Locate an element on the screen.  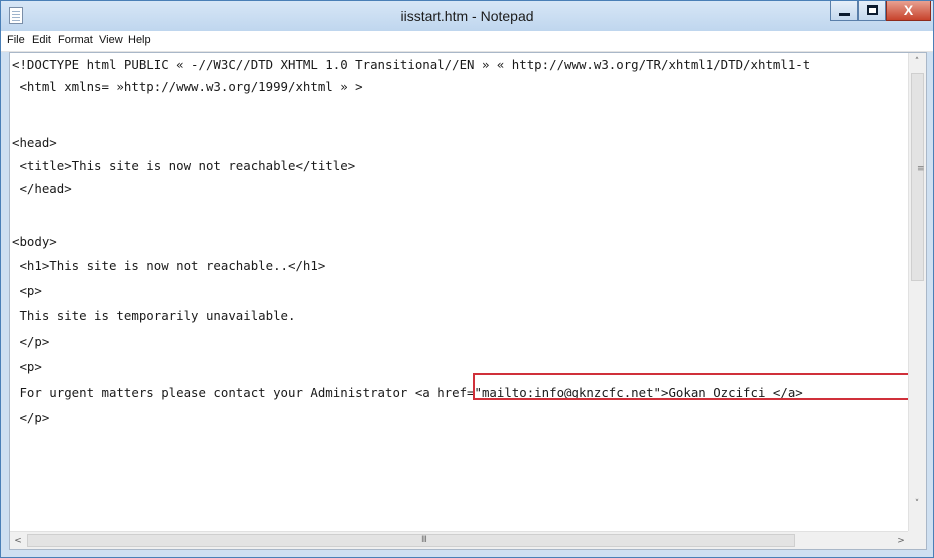
menu-edit: Edit is located at coordinates (41, 40).